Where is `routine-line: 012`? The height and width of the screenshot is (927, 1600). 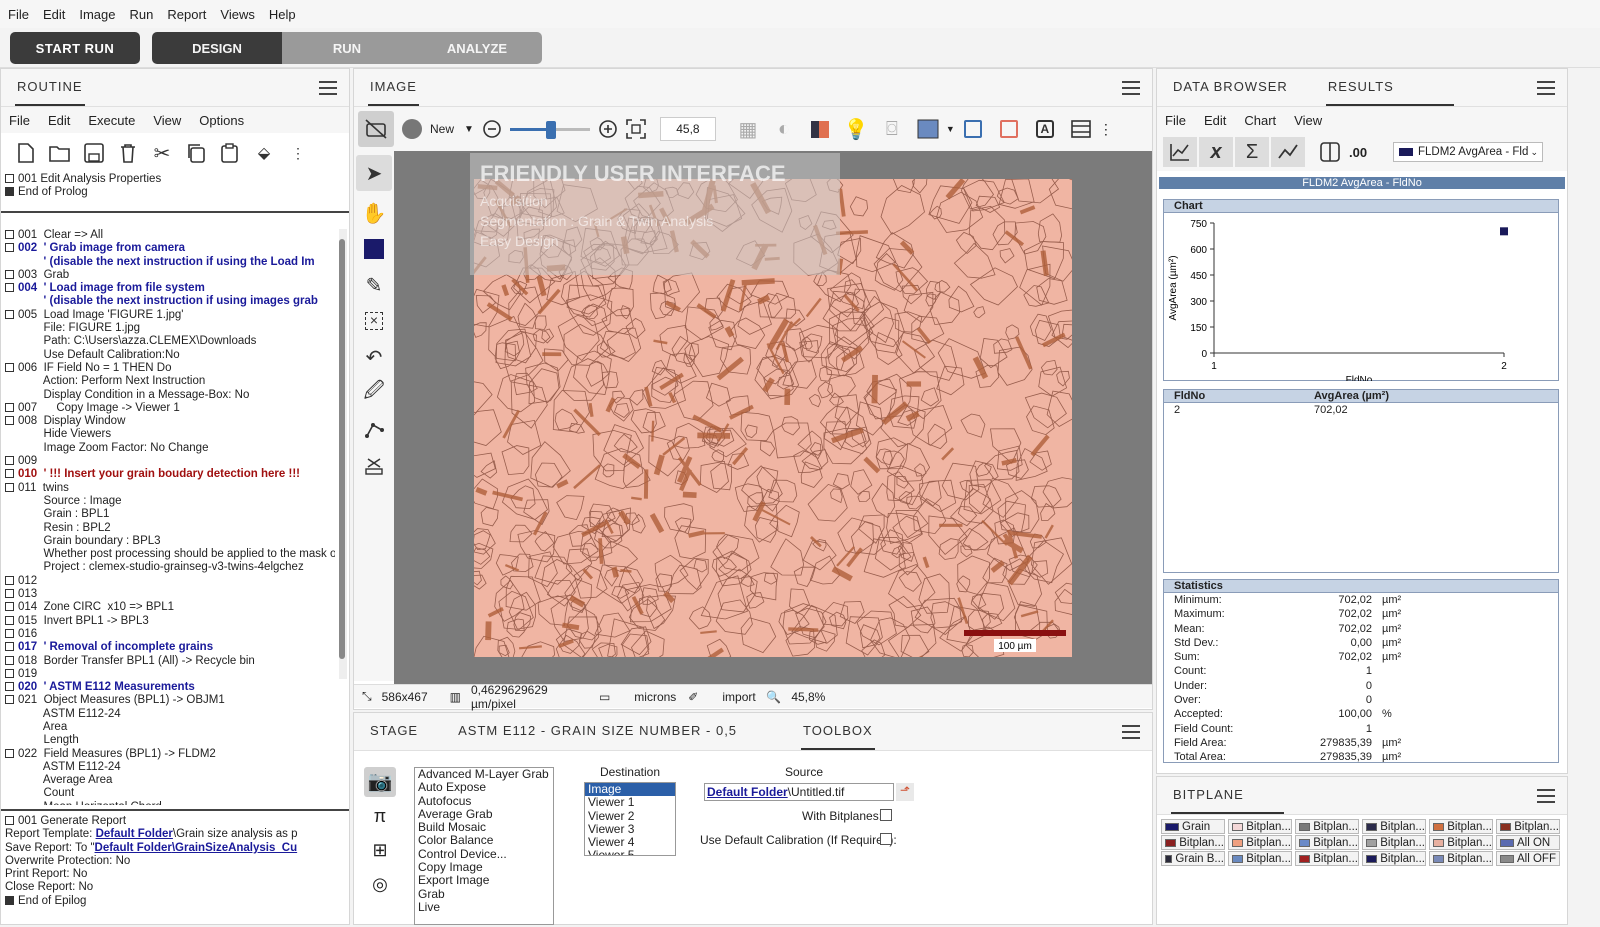 routine-line: 012 is located at coordinates (170, 581).